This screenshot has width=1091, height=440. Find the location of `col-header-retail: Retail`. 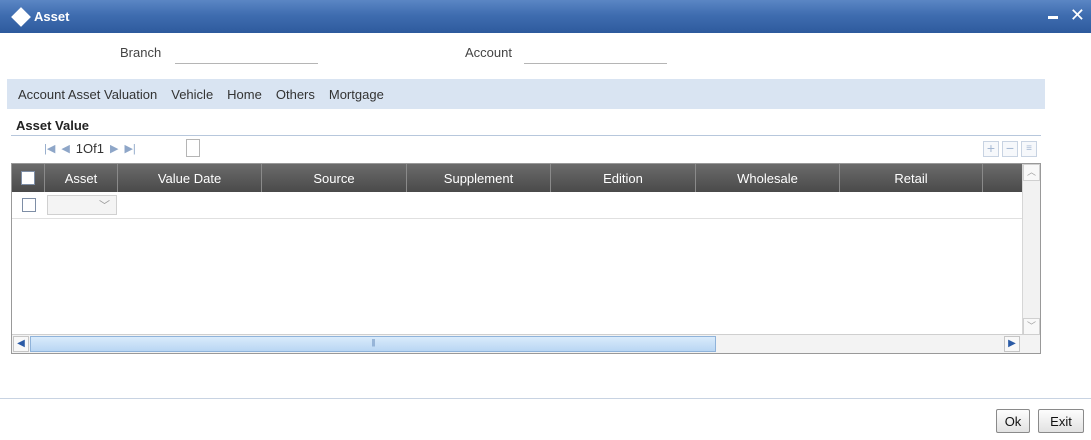

col-header-retail: Retail is located at coordinates (911, 178).